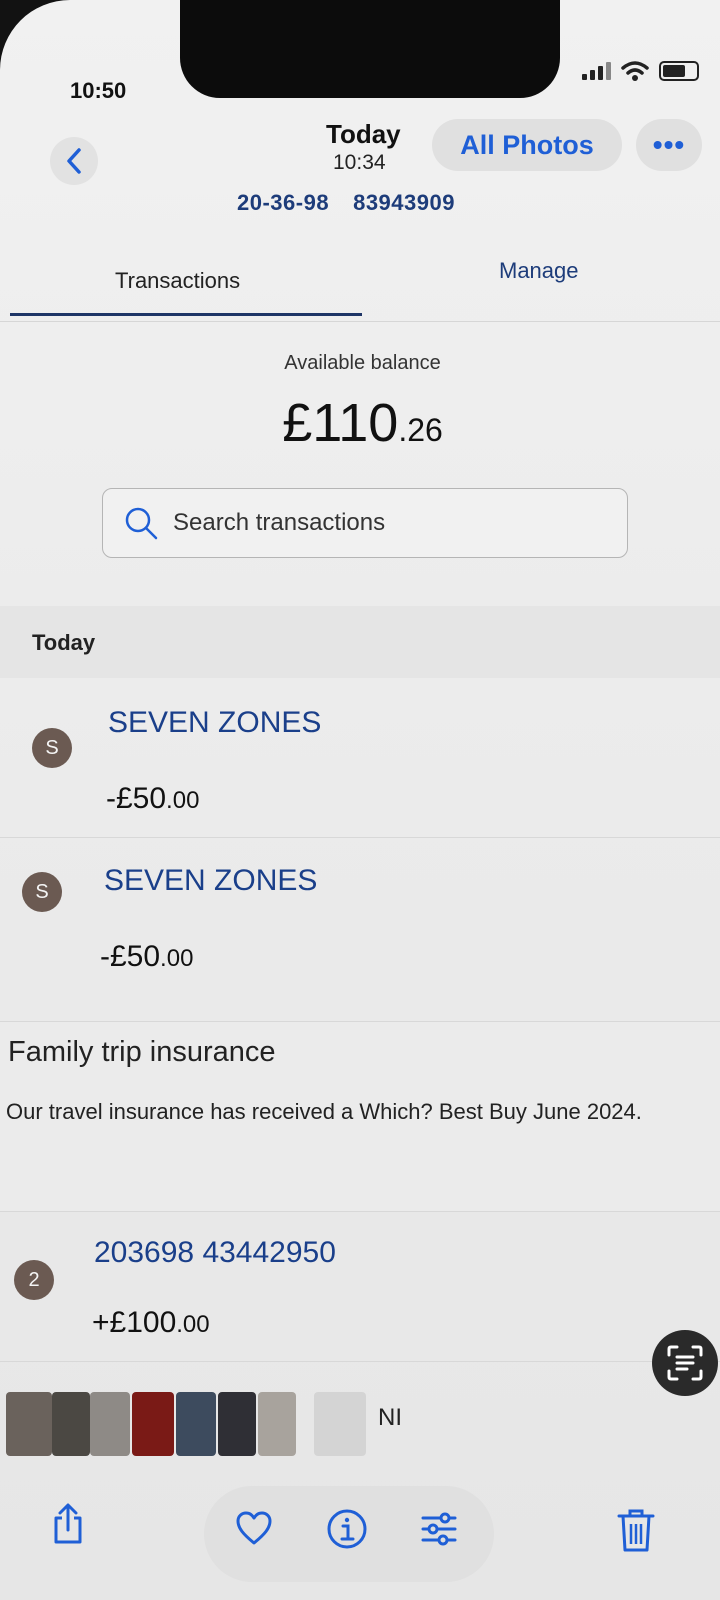 This screenshot has height=1600, width=720. Describe the element at coordinates (679, 71) in the screenshot. I see `battery-icon` at that location.